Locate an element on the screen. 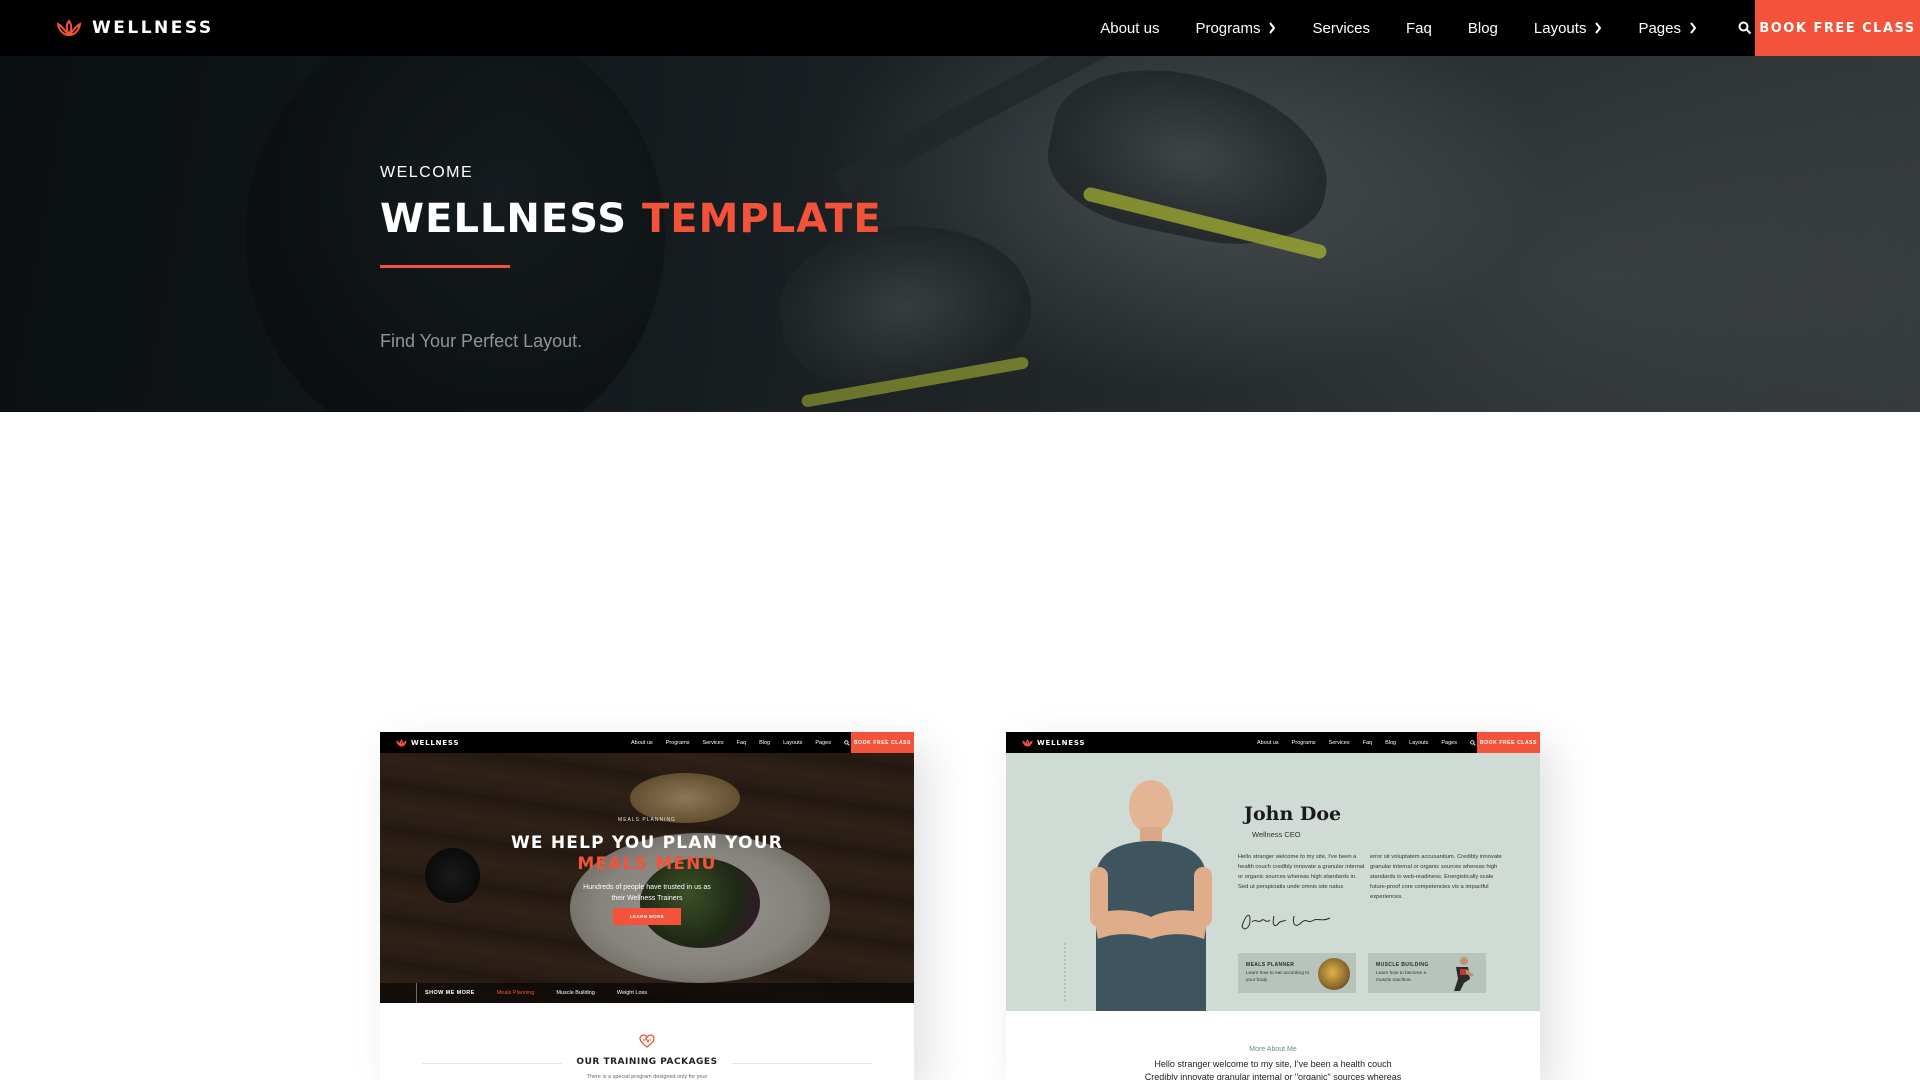  search-button is located at coordinates (1745, 28).